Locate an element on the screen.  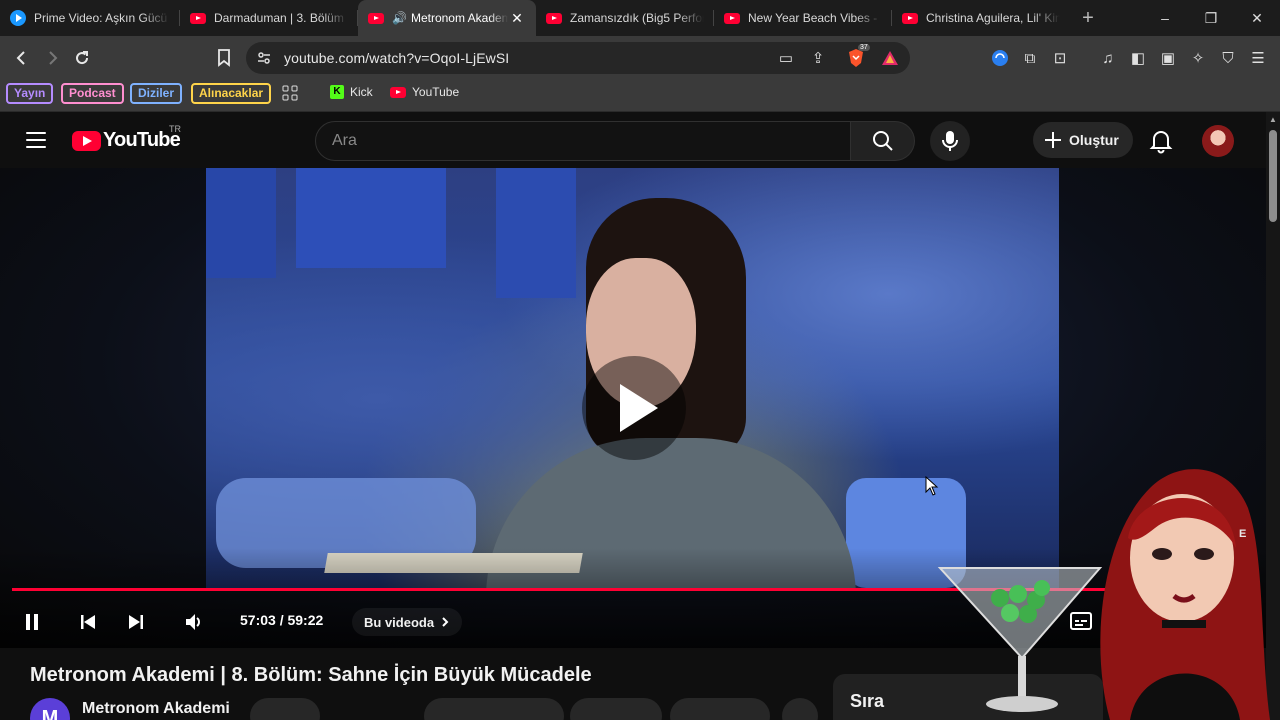
sidebar-icon: ◧ is located at coordinates (1138, 58).